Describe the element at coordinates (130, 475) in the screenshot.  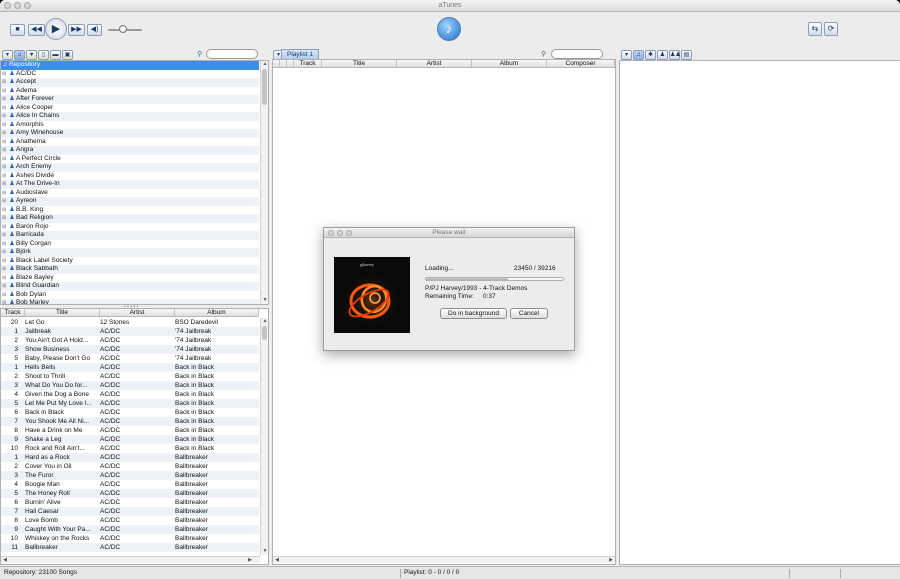
I see `table-row: 3 The Furor AC/DC Ballbreaker` at that location.